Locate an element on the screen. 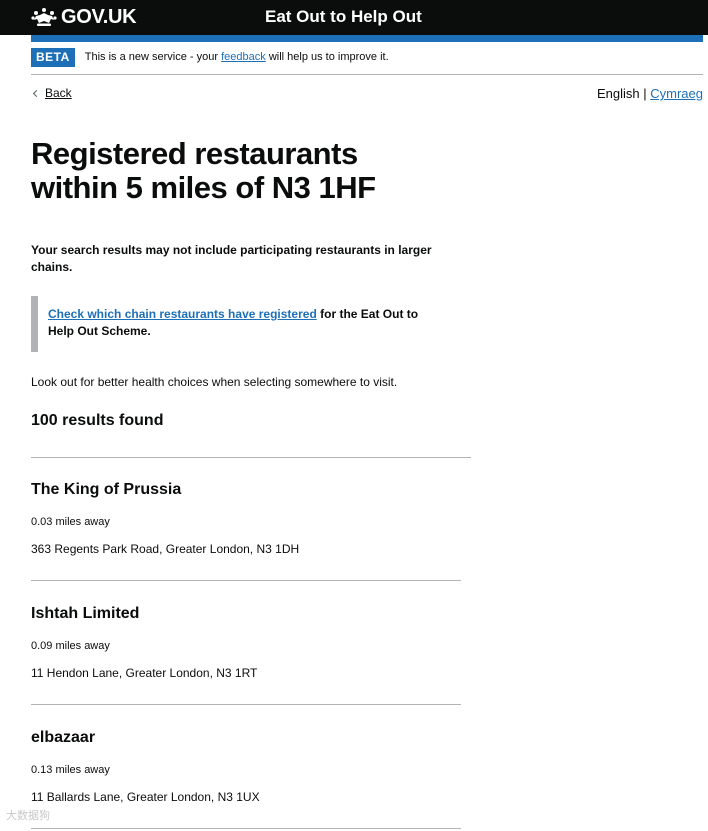 The width and height of the screenshot is (708, 831). results-count: 100 results found is located at coordinates (97, 420).